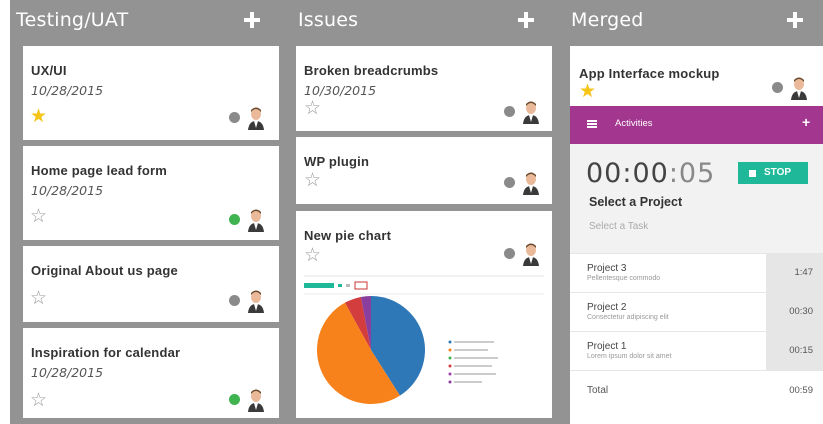 Image resolution: width=823 pixels, height=424 pixels. I want to click on card-ux-ui: UX/UI 10/28/2015 ★, so click(151, 93).